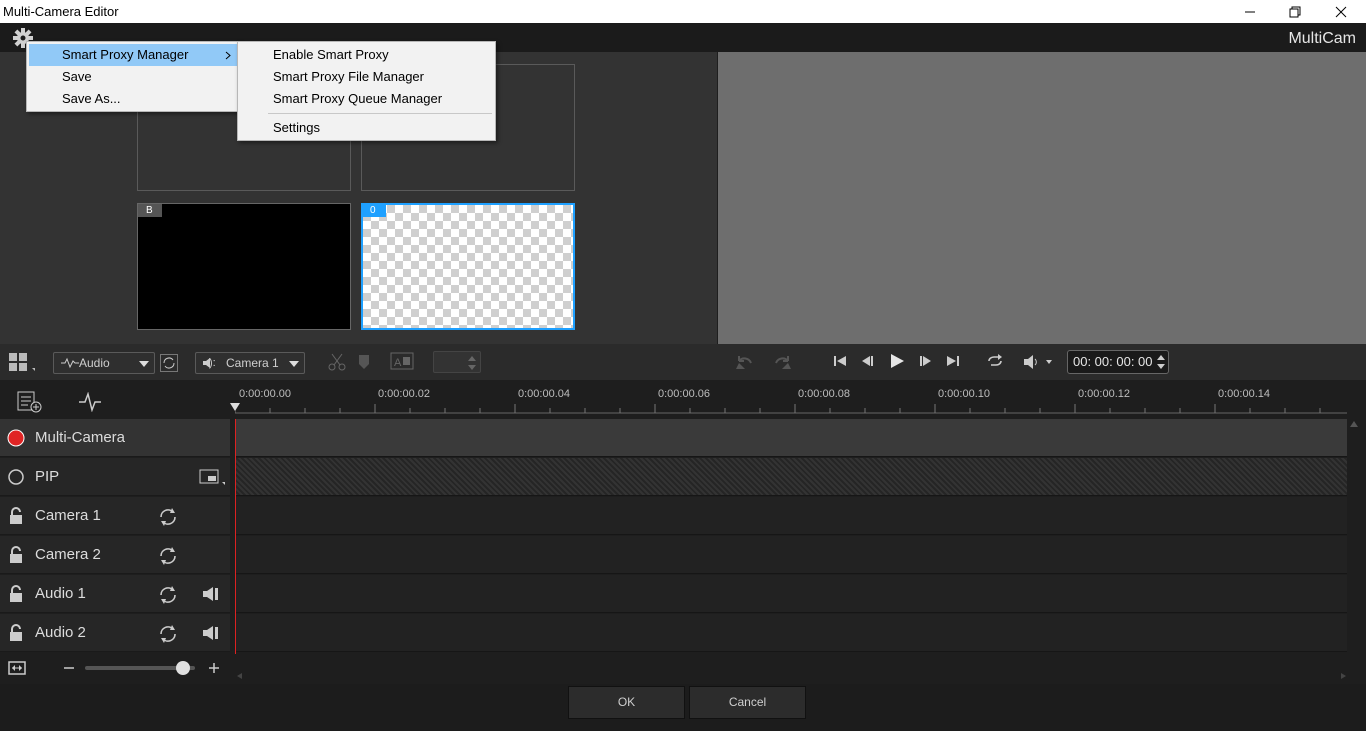  I want to click on restore-button, so click(1295, 11).